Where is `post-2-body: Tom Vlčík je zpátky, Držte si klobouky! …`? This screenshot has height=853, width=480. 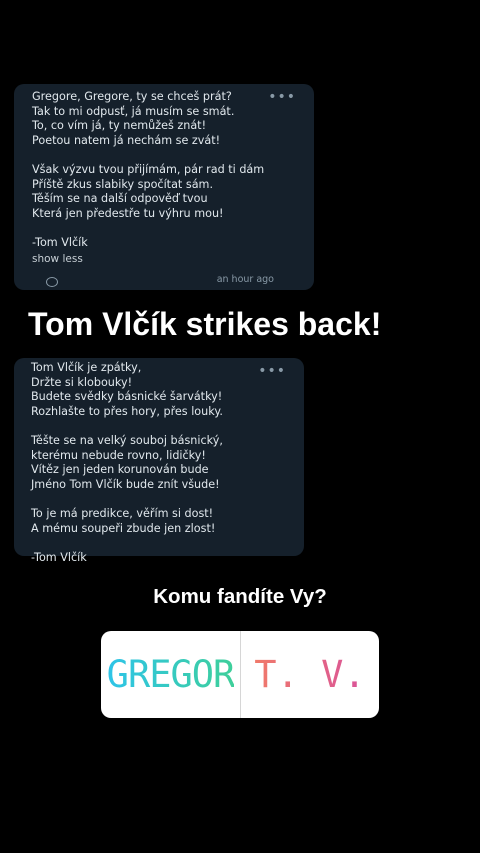
post-2-body: Tom Vlčík je zpátky, Držte si klobouky! … is located at coordinates (127, 463).